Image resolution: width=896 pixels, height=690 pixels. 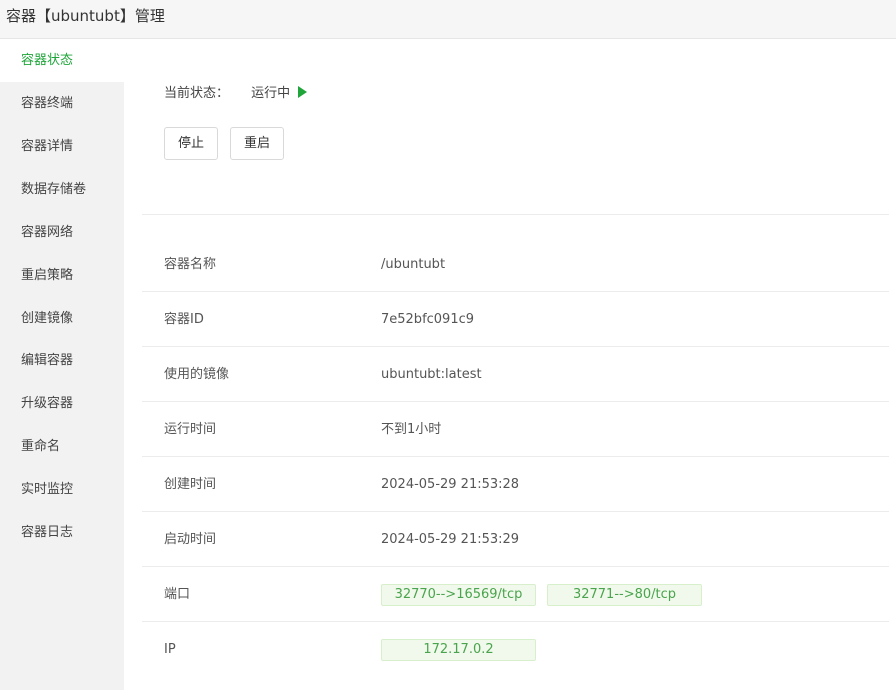 I want to click on sidebar-item-realtime-monitor: 实时监控, so click(x=62, y=489).